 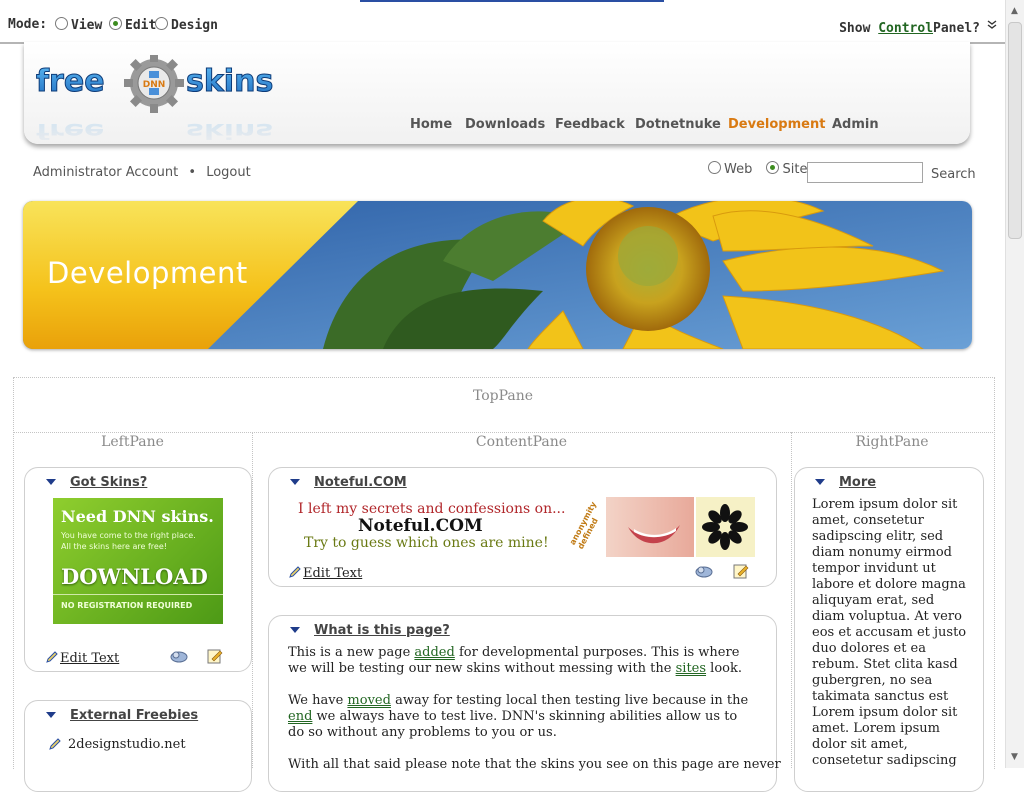 I want to click on ad-download: DOWNLOAD, so click(x=134, y=576).